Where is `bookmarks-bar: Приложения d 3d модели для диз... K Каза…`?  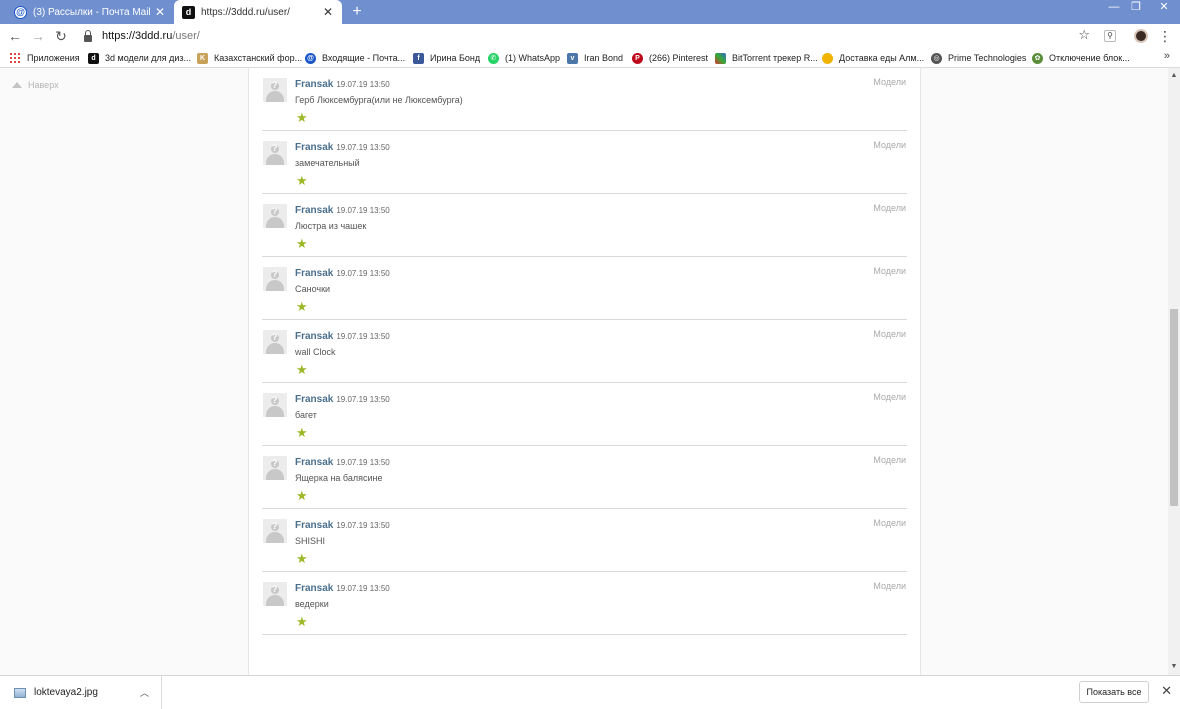
bookmarks-bar: Приложения d 3d модели для диз... K Каза… is located at coordinates (590, 58).